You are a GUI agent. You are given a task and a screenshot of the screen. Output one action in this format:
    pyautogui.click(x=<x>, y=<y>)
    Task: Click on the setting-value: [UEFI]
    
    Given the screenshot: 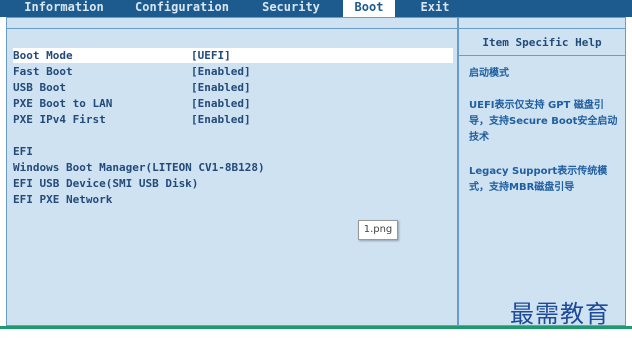 What is the action you would take?
    pyautogui.click(x=211, y=55)
    